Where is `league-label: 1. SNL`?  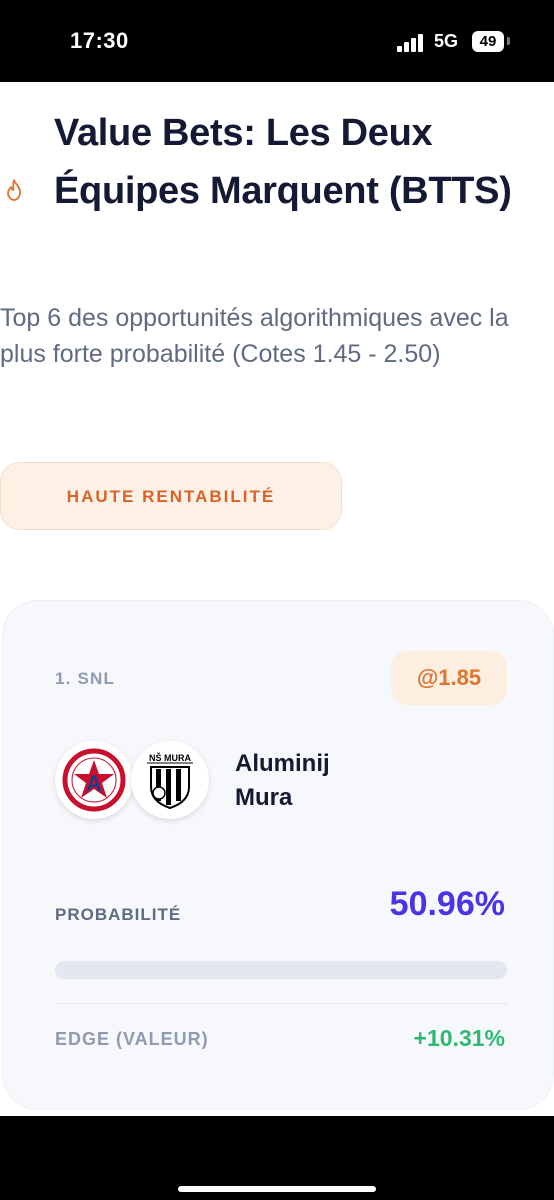
league-label: 1. SNL is located at coordinates (85, 678).